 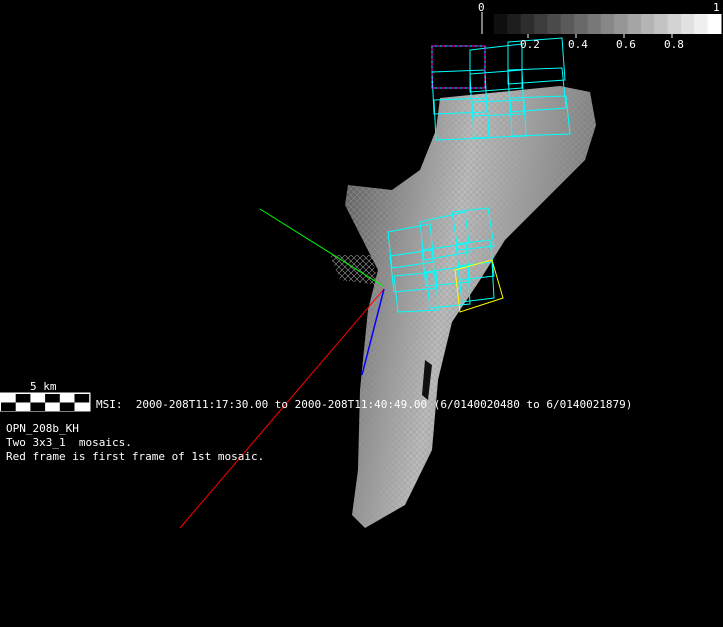 What do you see at coordinates (674, 44) in the screenshot?
I see `colorbar-tick-label: 0.8` at bounding box center [674, 44].